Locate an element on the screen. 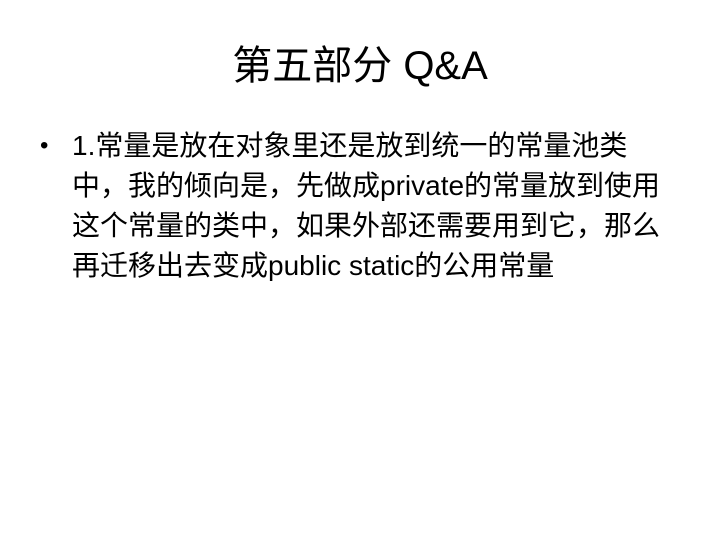 The width and height of the screenshot is (720, 540). slide-title: 第五部分 Q&A is located at coordinates (360, 66).